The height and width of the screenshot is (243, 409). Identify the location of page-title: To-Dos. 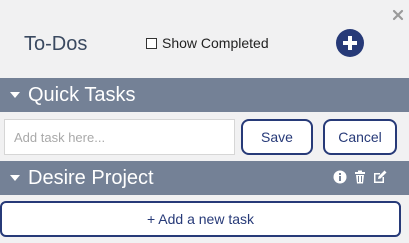
(56, 44).